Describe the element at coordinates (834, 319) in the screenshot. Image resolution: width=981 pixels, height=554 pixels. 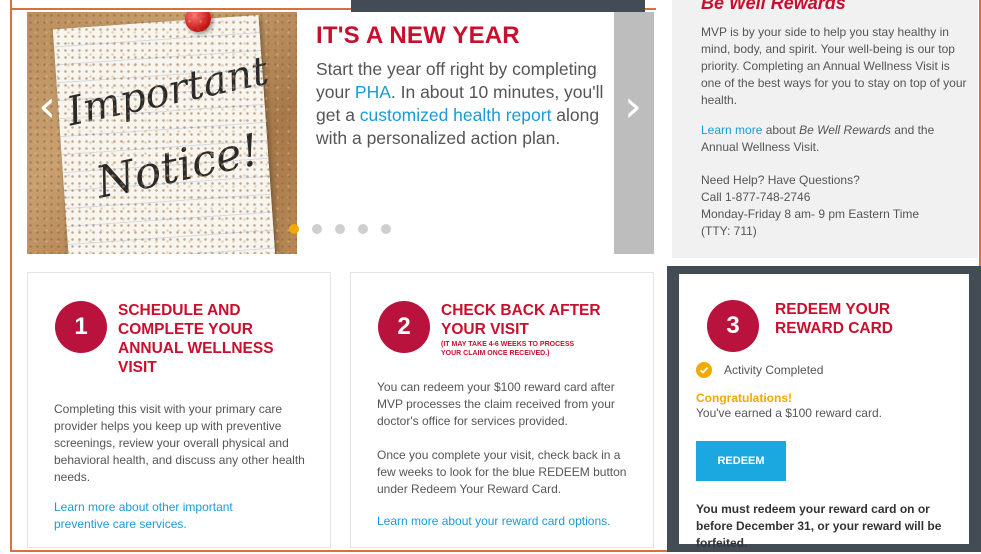
I see `step-3-title: REDEEM YOUR REWARD CARD` at that location.